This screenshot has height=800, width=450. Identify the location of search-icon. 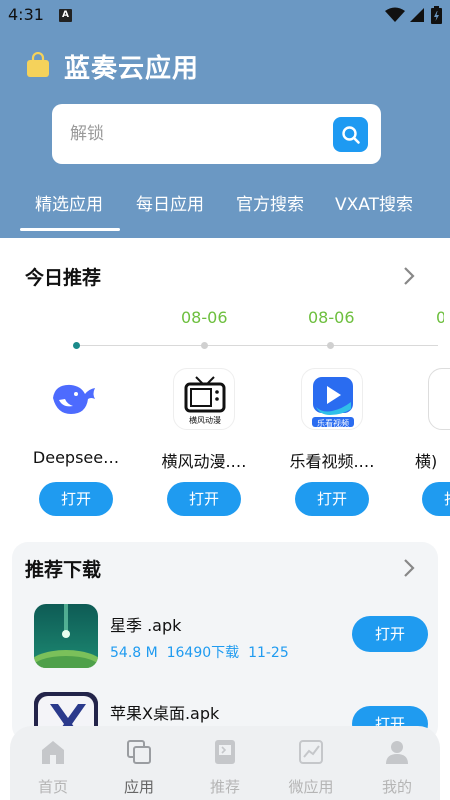
(350, 134).